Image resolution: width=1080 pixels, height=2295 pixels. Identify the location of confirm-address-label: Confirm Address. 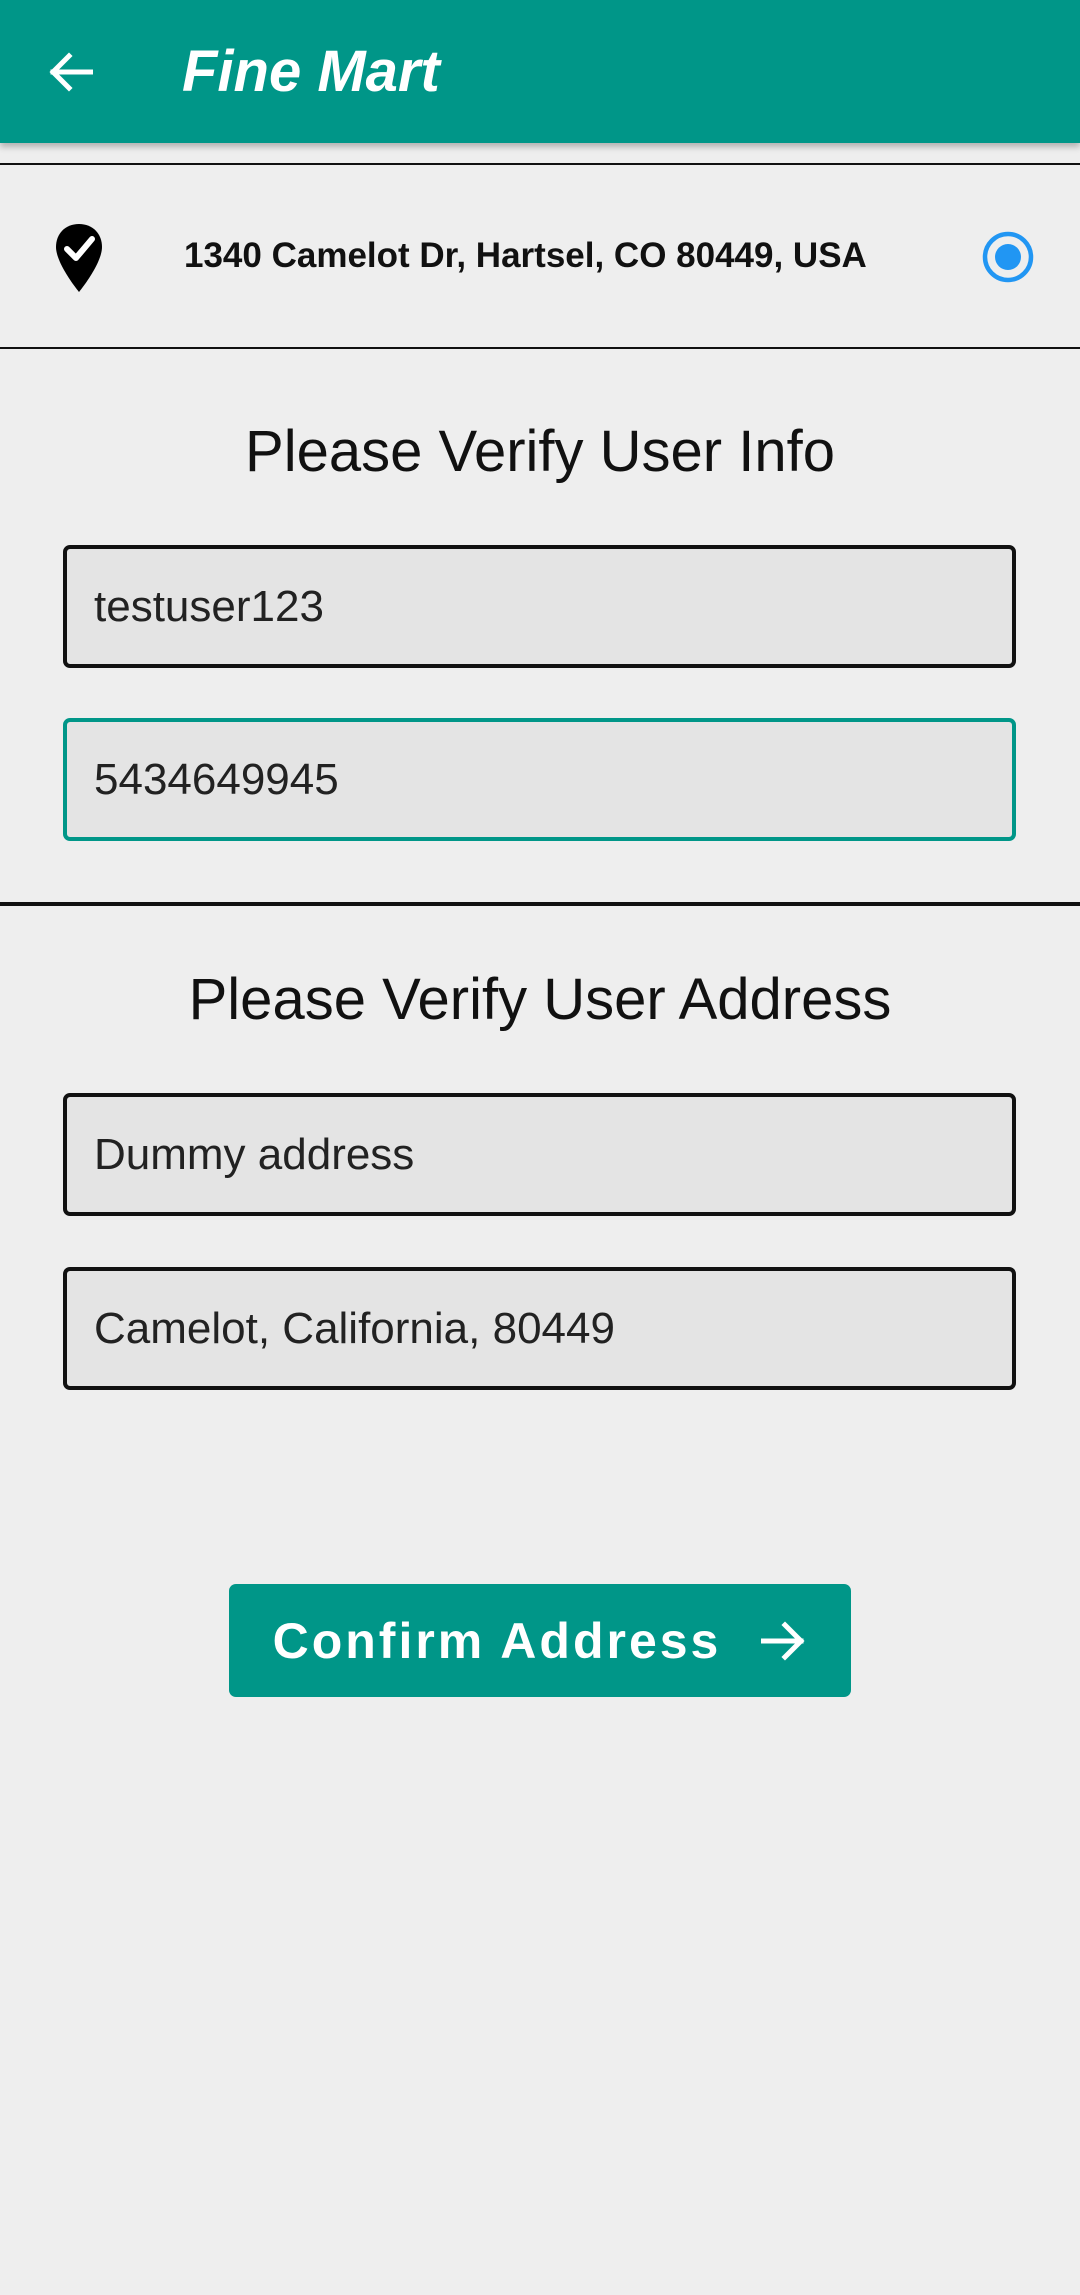
(497, 1640).